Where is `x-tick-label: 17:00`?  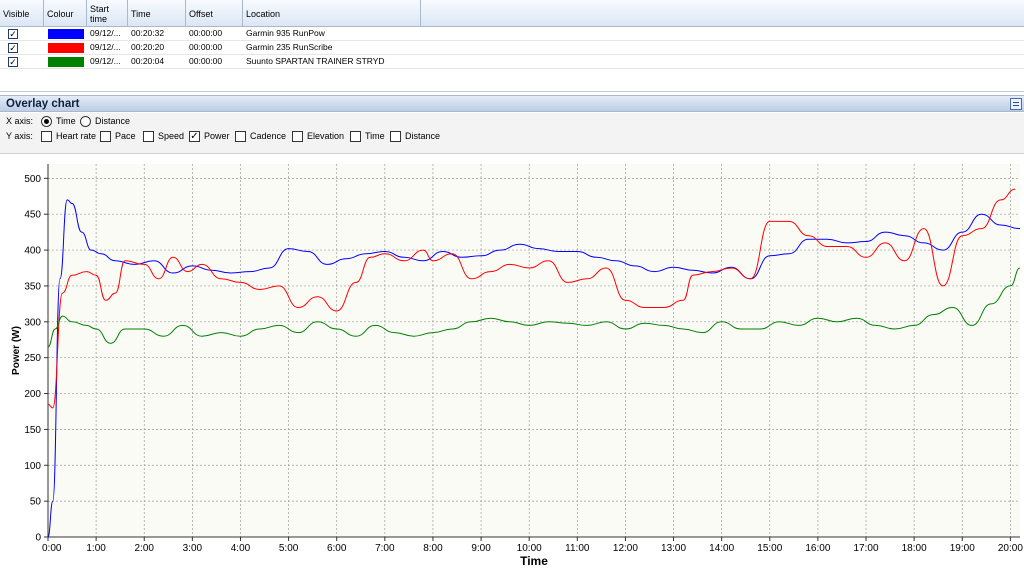
x-tick-label: 17:00 is located at coordinates (866, 548).